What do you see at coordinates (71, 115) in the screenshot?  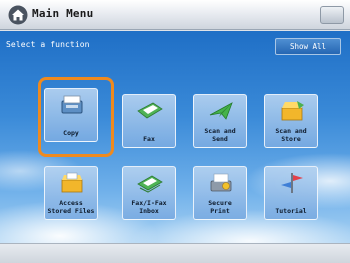 I see `function-copy: Copy` at bounding box center [71, 115].